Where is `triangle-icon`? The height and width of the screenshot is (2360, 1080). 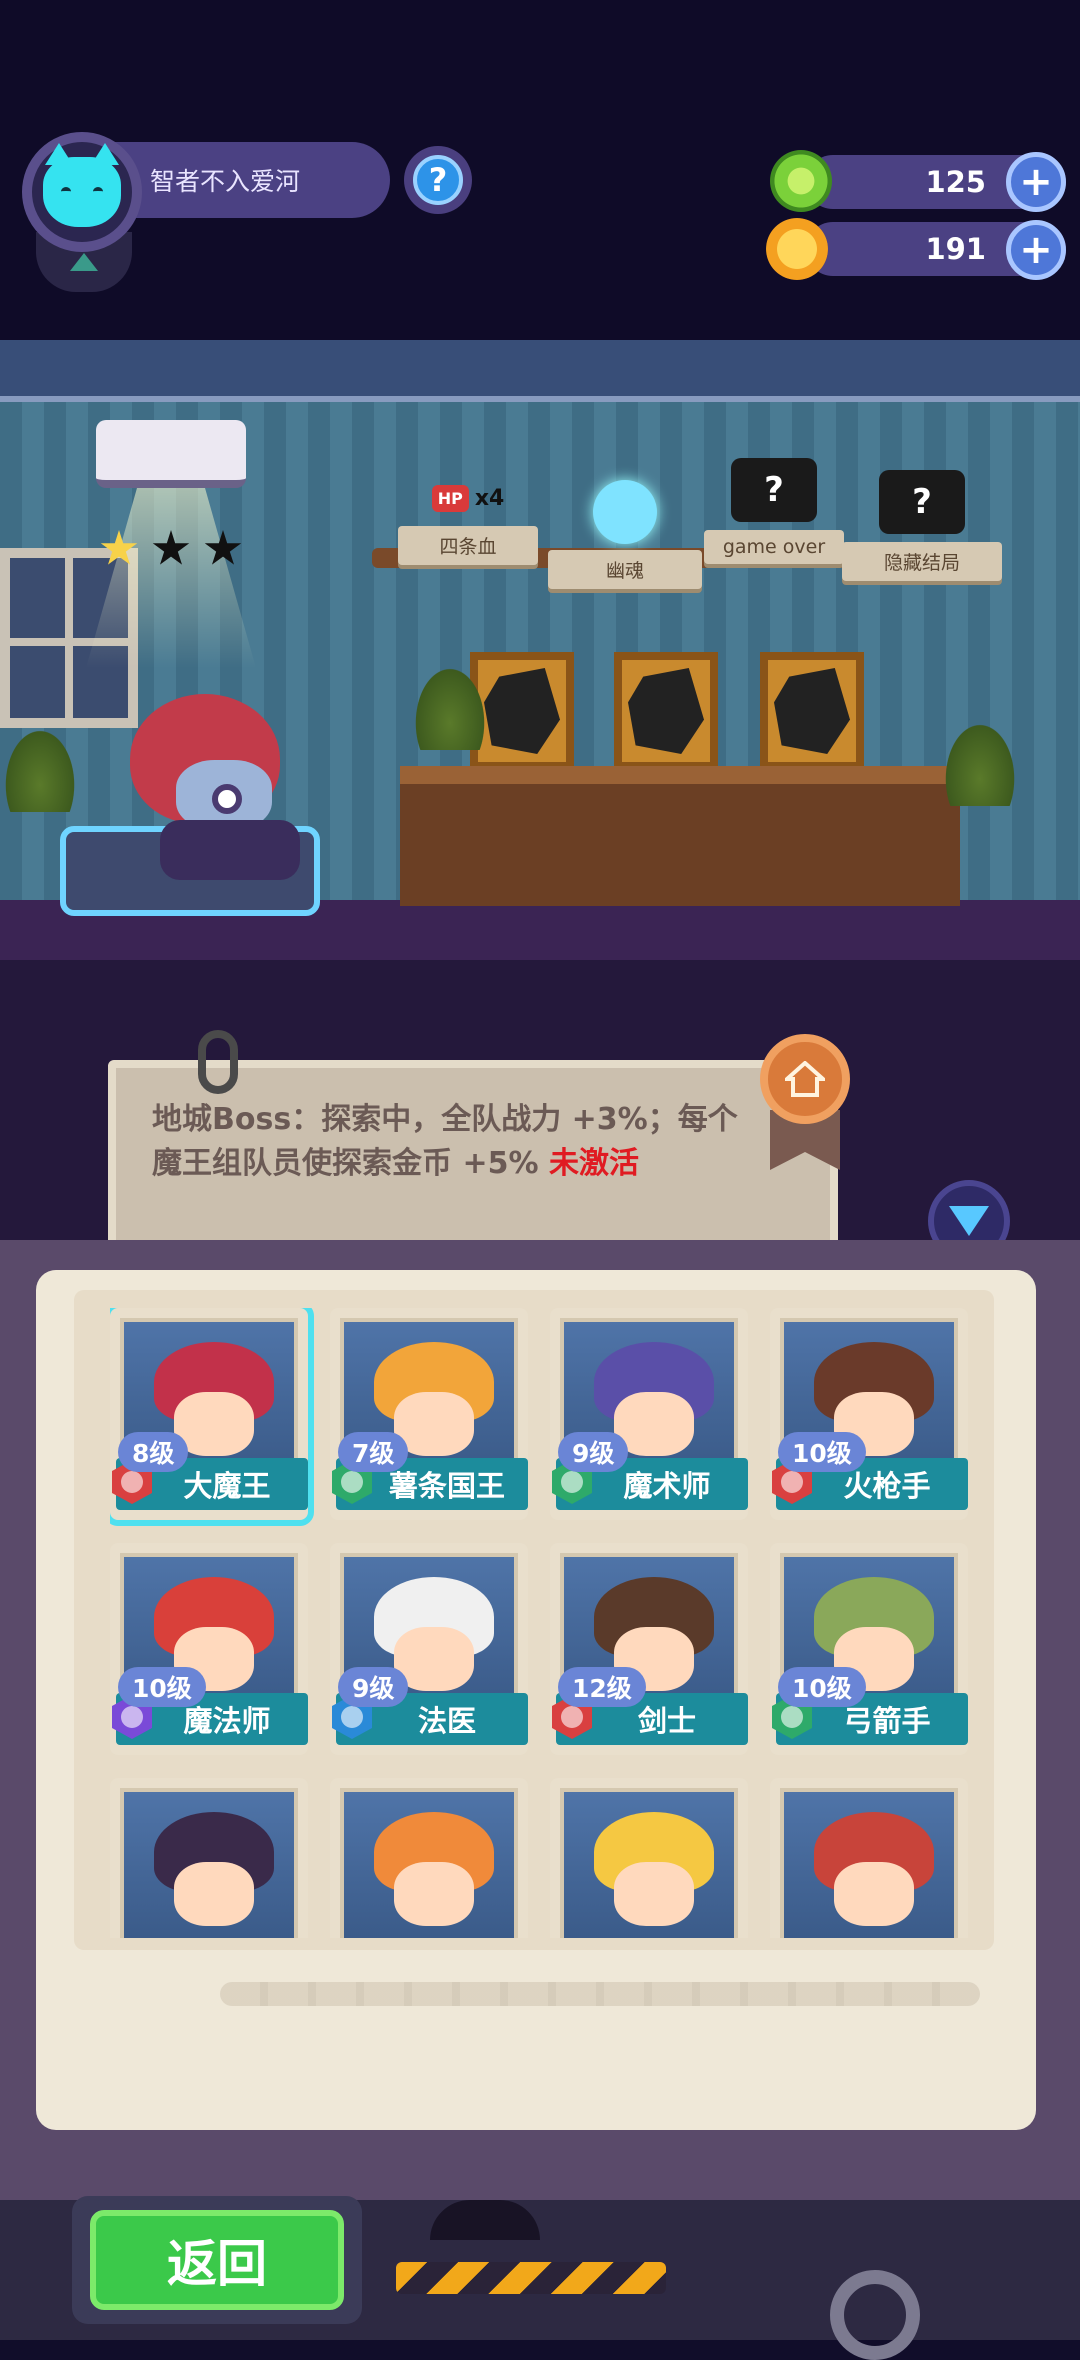
triangle-icon is located at coordinates (84, 262).